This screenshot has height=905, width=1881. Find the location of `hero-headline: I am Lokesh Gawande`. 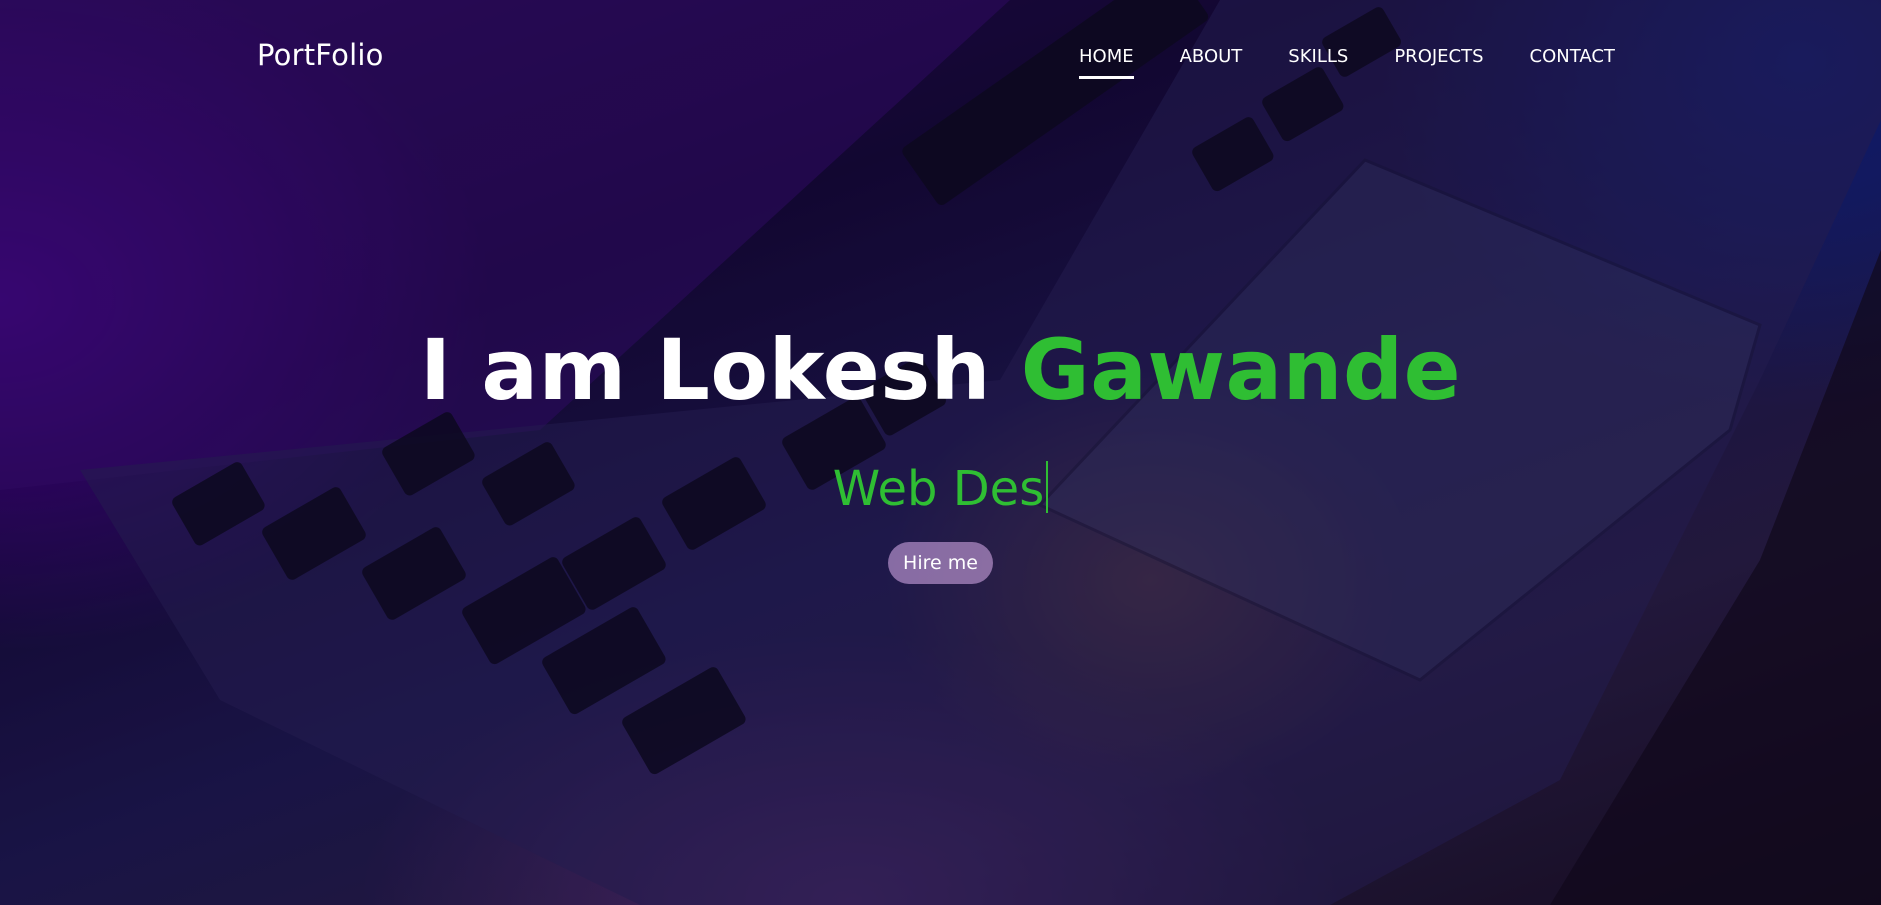

hero-headline: I am Lokesh Gawande is located at coordinates (940, 370).